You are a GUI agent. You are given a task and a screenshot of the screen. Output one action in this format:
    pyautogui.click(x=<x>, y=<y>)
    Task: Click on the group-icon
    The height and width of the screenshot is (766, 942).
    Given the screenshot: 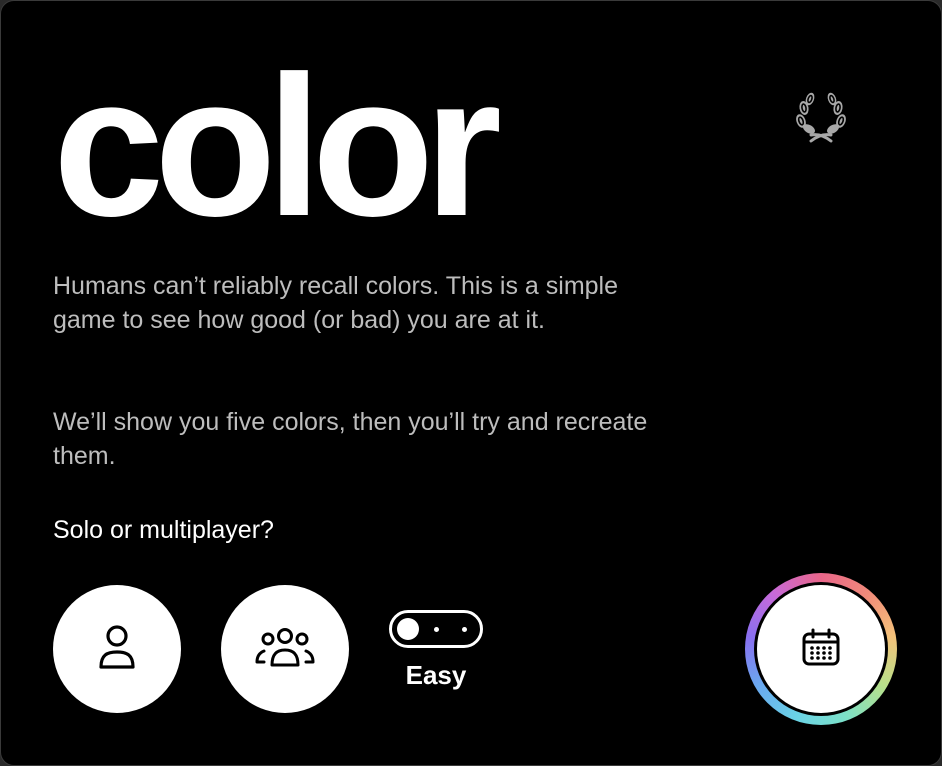 What is the action you would take?
    pyautogui.click(x=285, y=649)
    